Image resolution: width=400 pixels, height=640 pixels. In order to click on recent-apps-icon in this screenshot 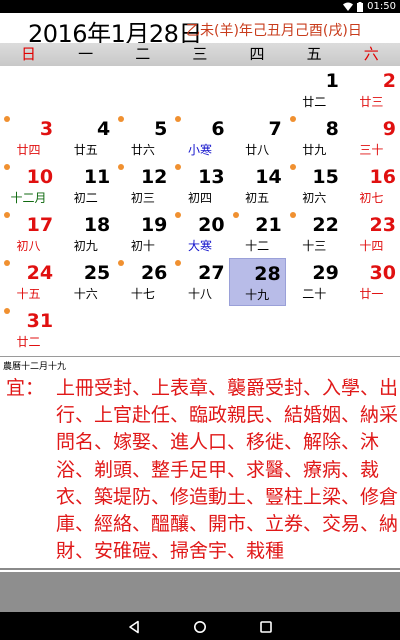, I will do `click(266, 626)`.